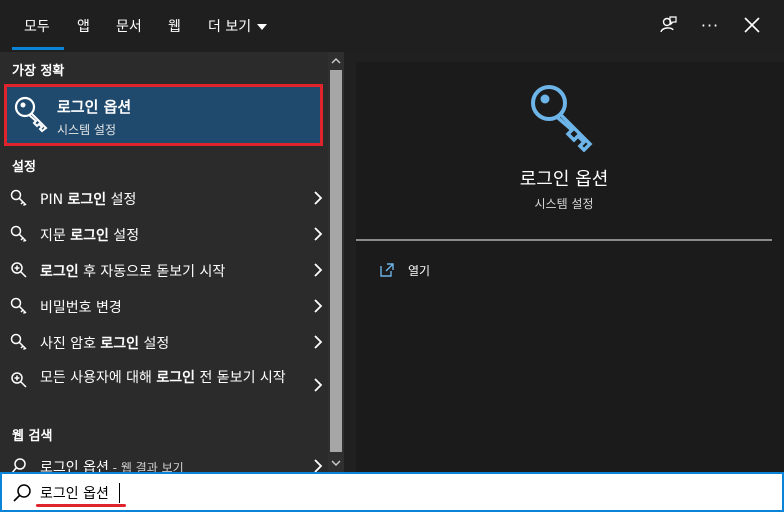 This screenshot has height=512, width=784. What do you see at coordinates (24, 167) in the screenshot?
I see `section-header-settings: 설정` at bounding box center [24, 167].